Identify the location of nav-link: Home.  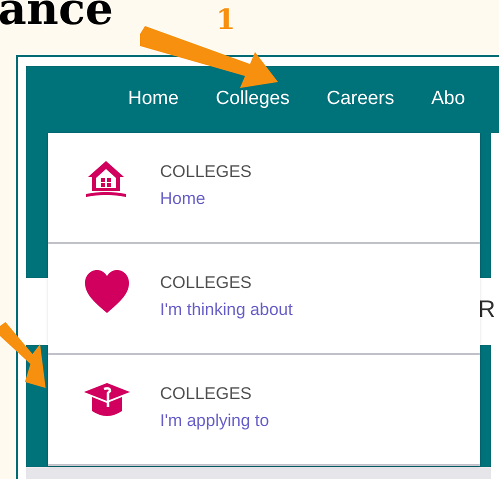
(153, 99).